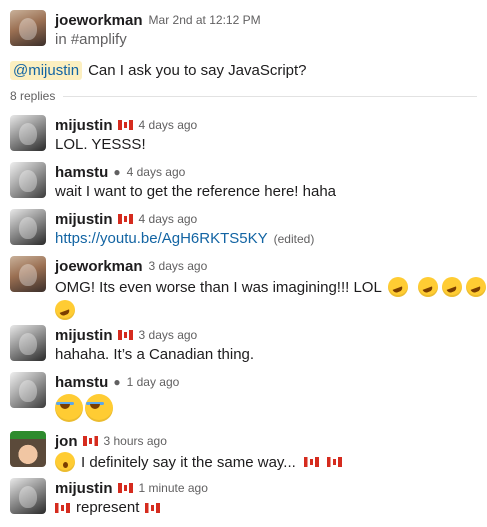 This screenshot has height=527, width=487. I want to click on reply-header: mijustin 1 minute ago, so click(131, 488).